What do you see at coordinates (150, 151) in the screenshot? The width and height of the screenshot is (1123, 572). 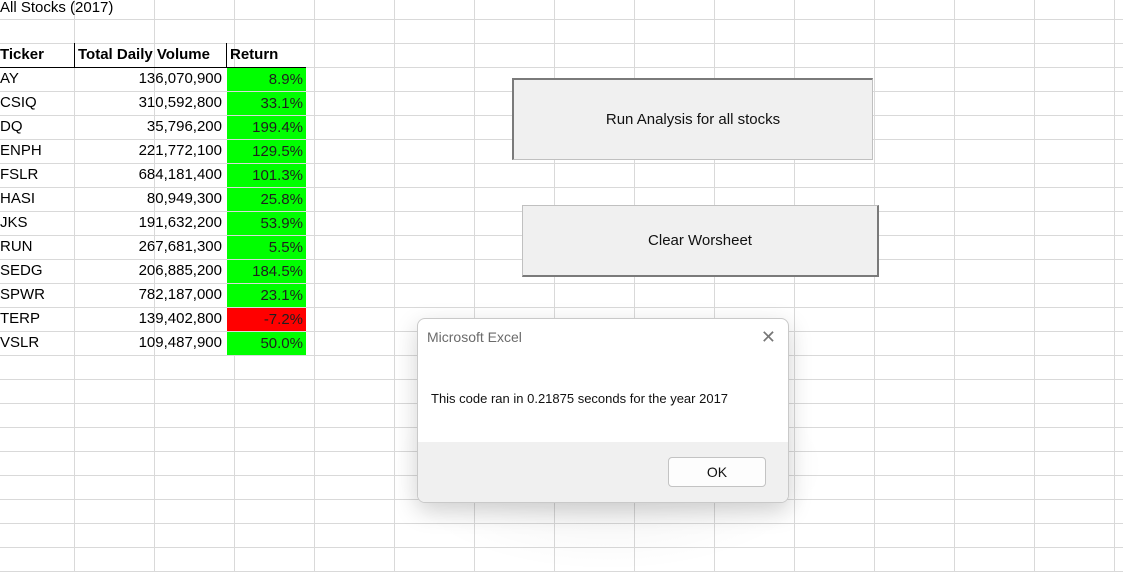 I see `cell-volume: 221,772,100` at bounding box center [150, 151].